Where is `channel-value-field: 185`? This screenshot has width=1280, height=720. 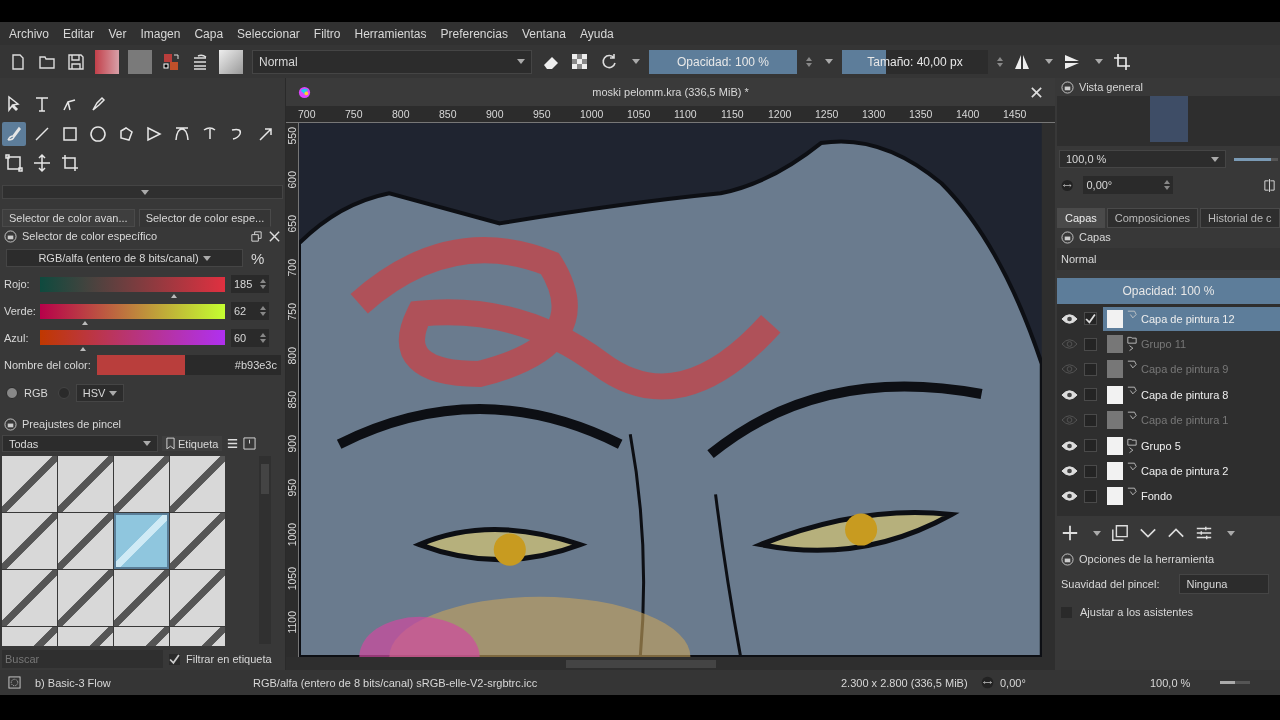
channel-value-field: 185 is located at coordinates (250, 284).